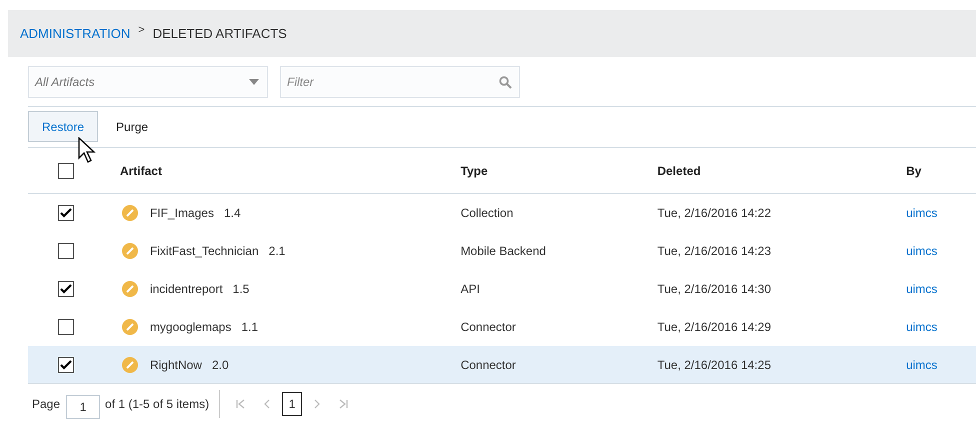 This screenshot has height=425, width=976. Describe the element at coordinates (75, 34) in the screenshot. I see `breadcrumb-link: ADMINISTRATION` at that location.